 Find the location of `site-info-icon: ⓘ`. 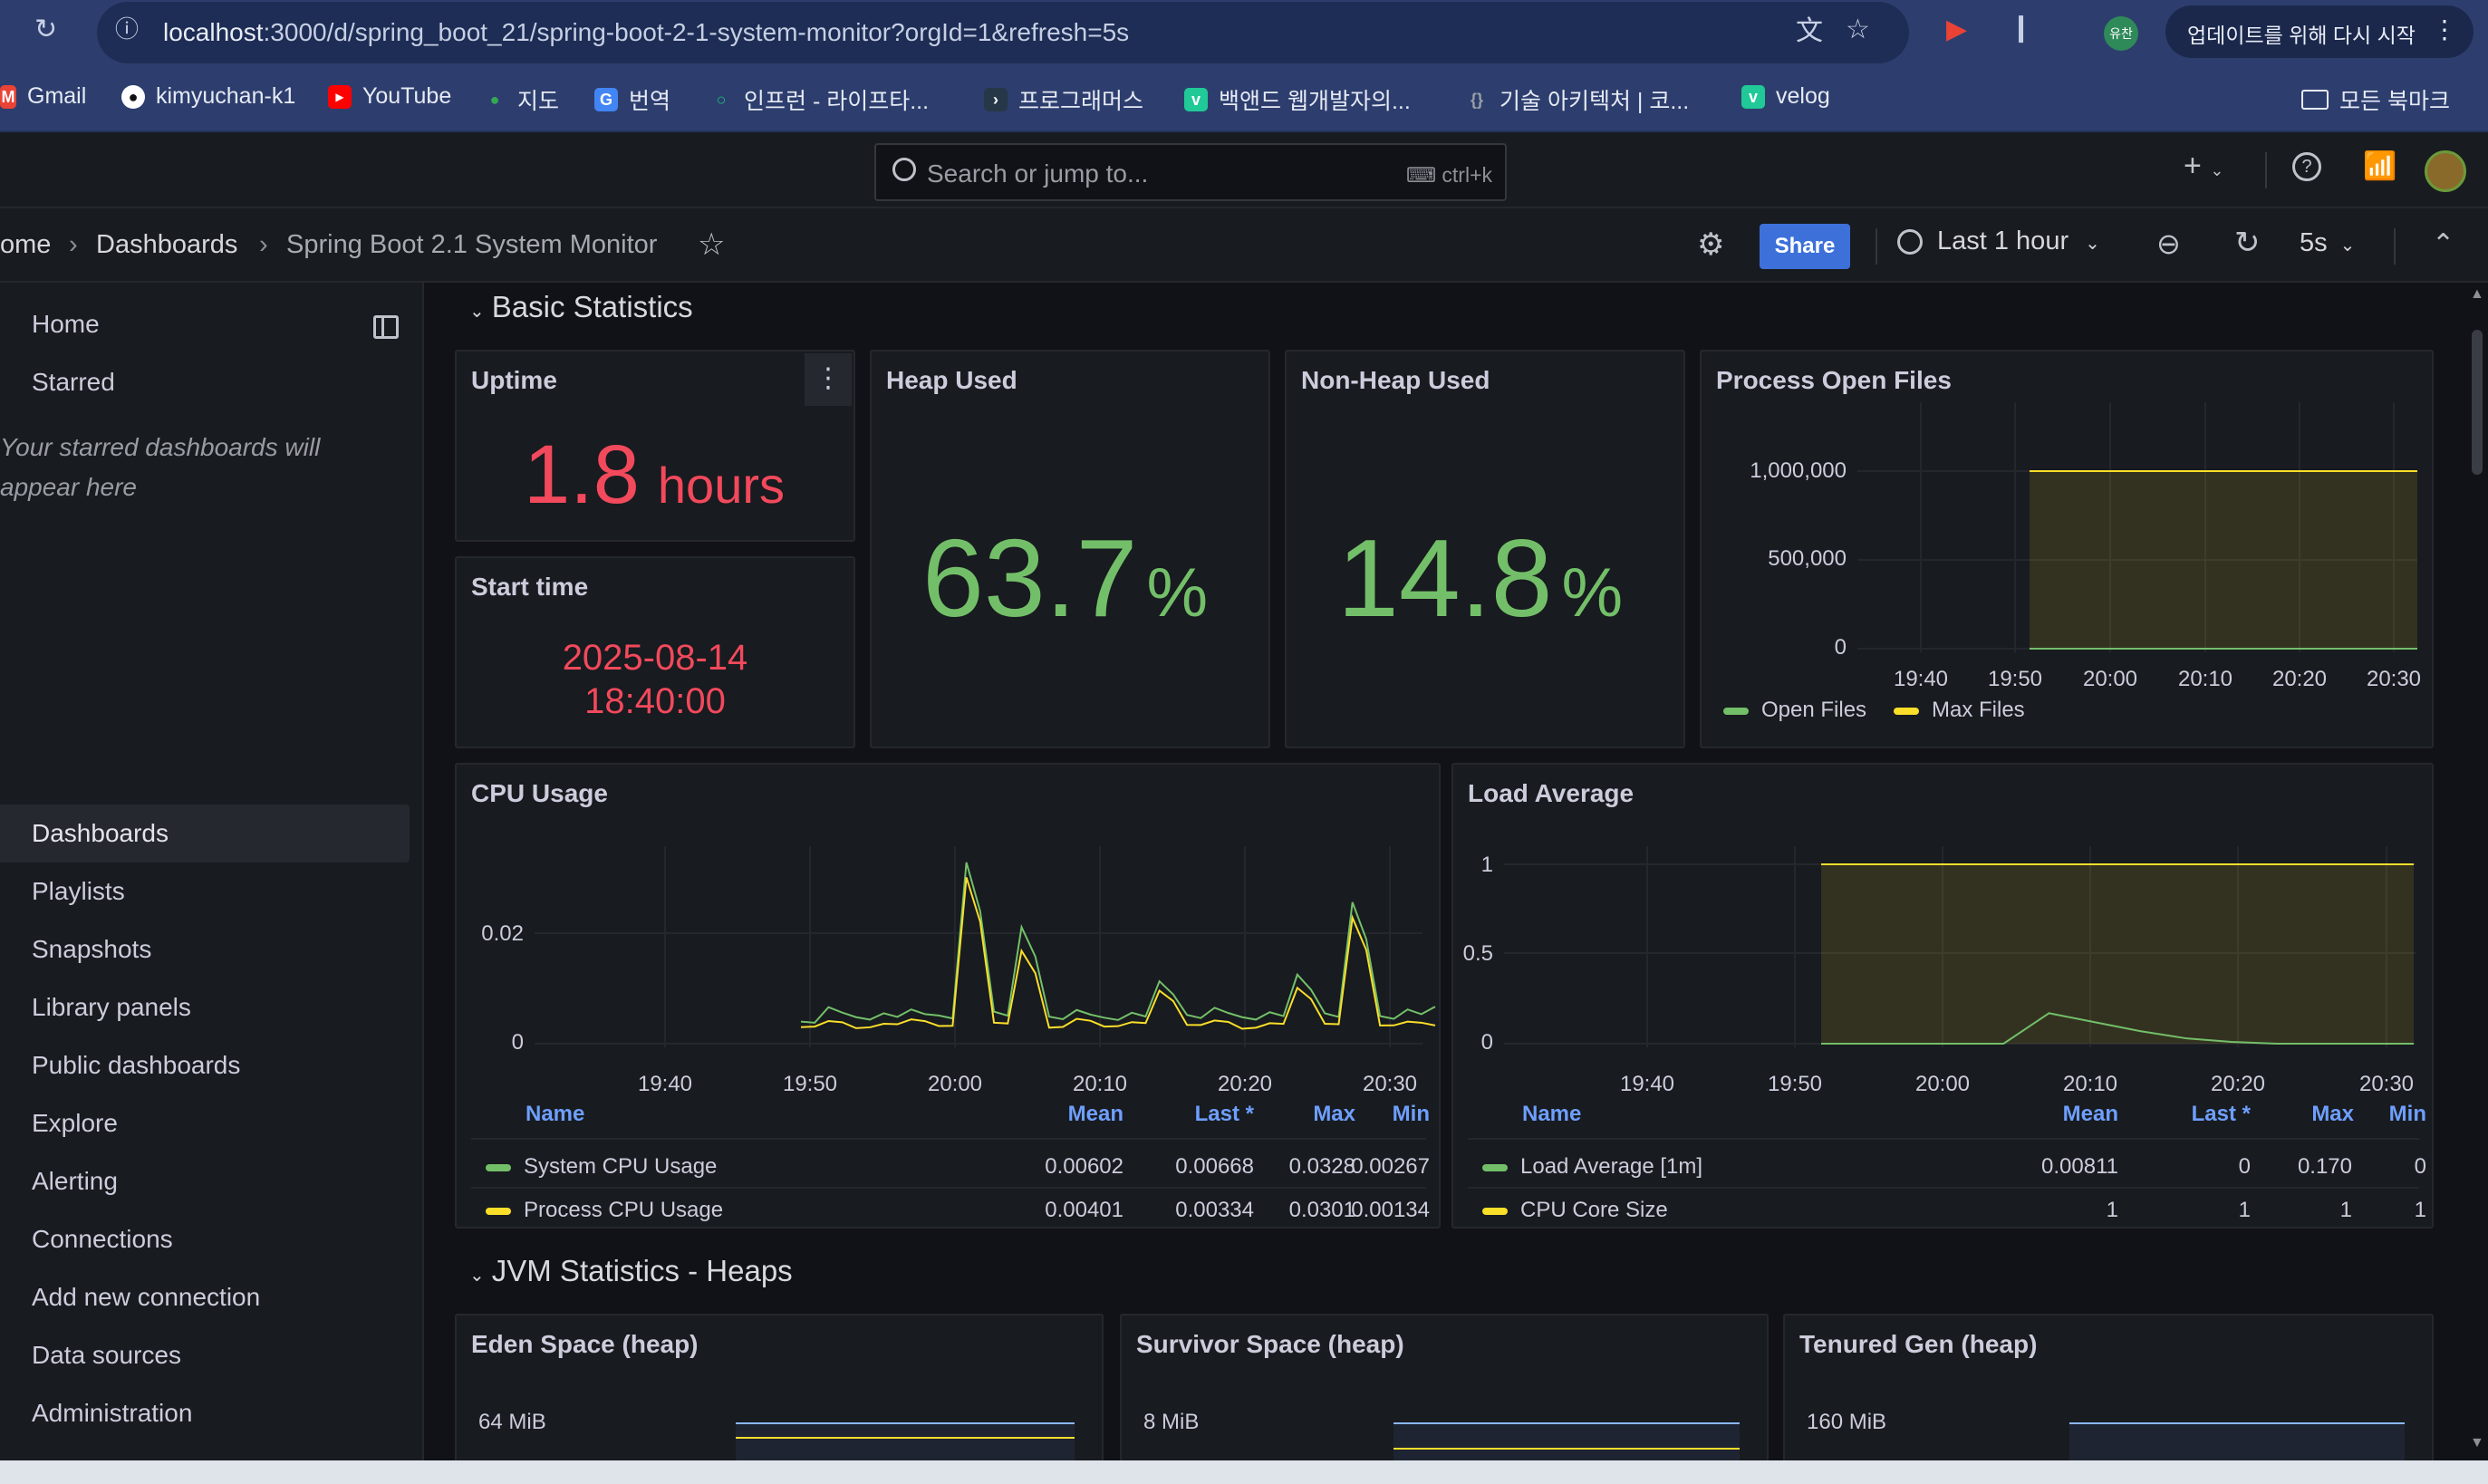

site-info-icon: ⓘ is located at coordinates (127, 29).